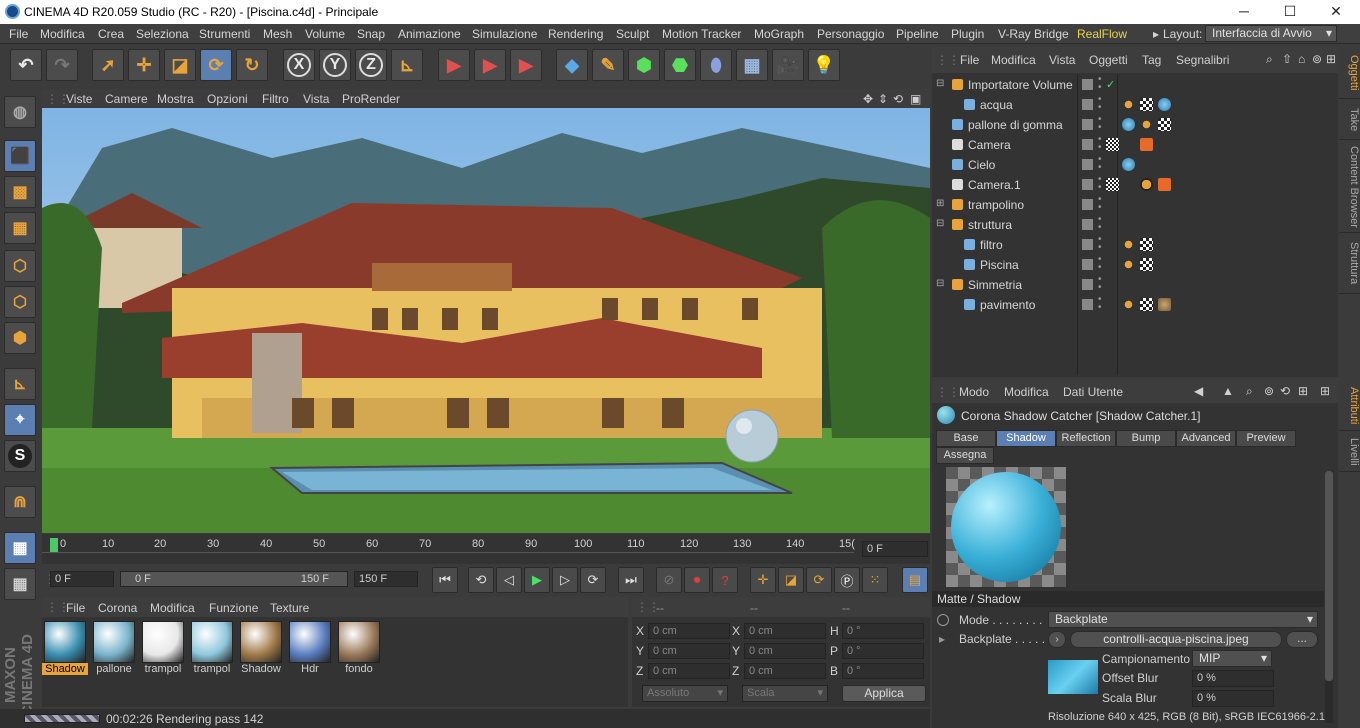 The height and width of the screenshot is (728, 1360). Describe the element at coordinates (62, 34) in the screenshot. I see `menu-modifica: Modifica` at that location.